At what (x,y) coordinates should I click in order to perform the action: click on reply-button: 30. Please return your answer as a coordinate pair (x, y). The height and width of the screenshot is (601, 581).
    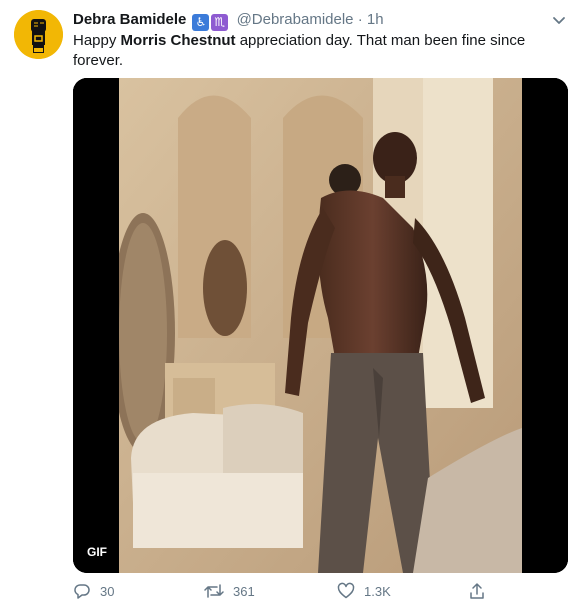
    Looking at the image, I should click on (93, 591).